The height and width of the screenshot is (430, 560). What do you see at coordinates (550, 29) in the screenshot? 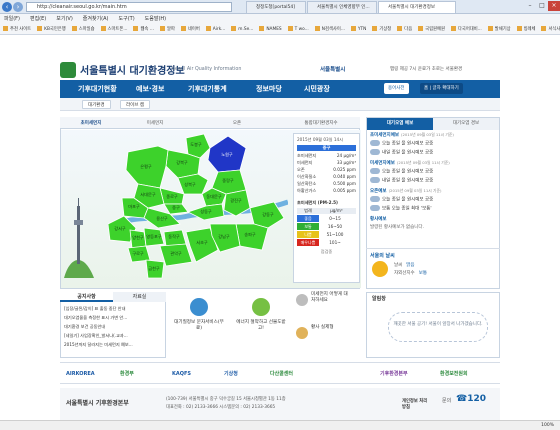
I see `favorite-link: 서식사사` at bounding box center [550, 29].